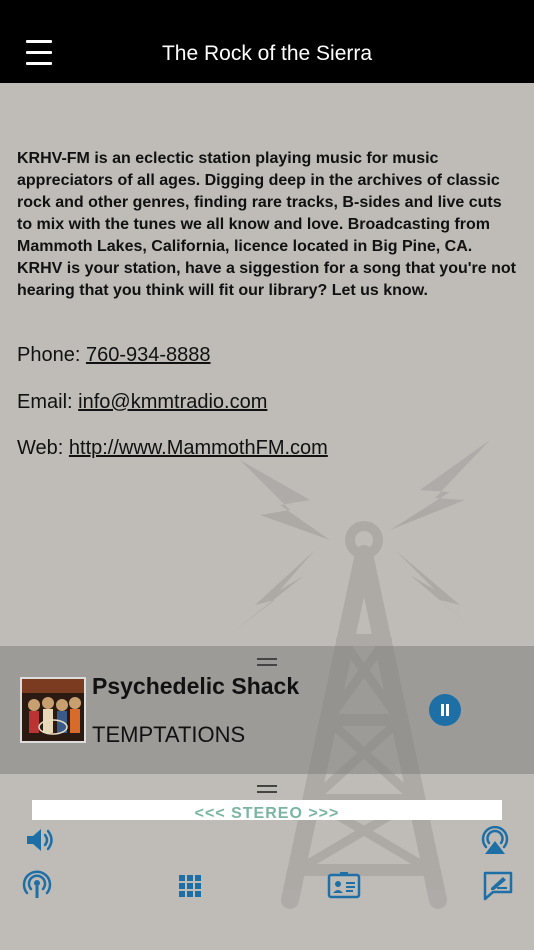  Describe the element at coordinates (498, 885) in the screenshot. I see `message-edit-icon` at that location.